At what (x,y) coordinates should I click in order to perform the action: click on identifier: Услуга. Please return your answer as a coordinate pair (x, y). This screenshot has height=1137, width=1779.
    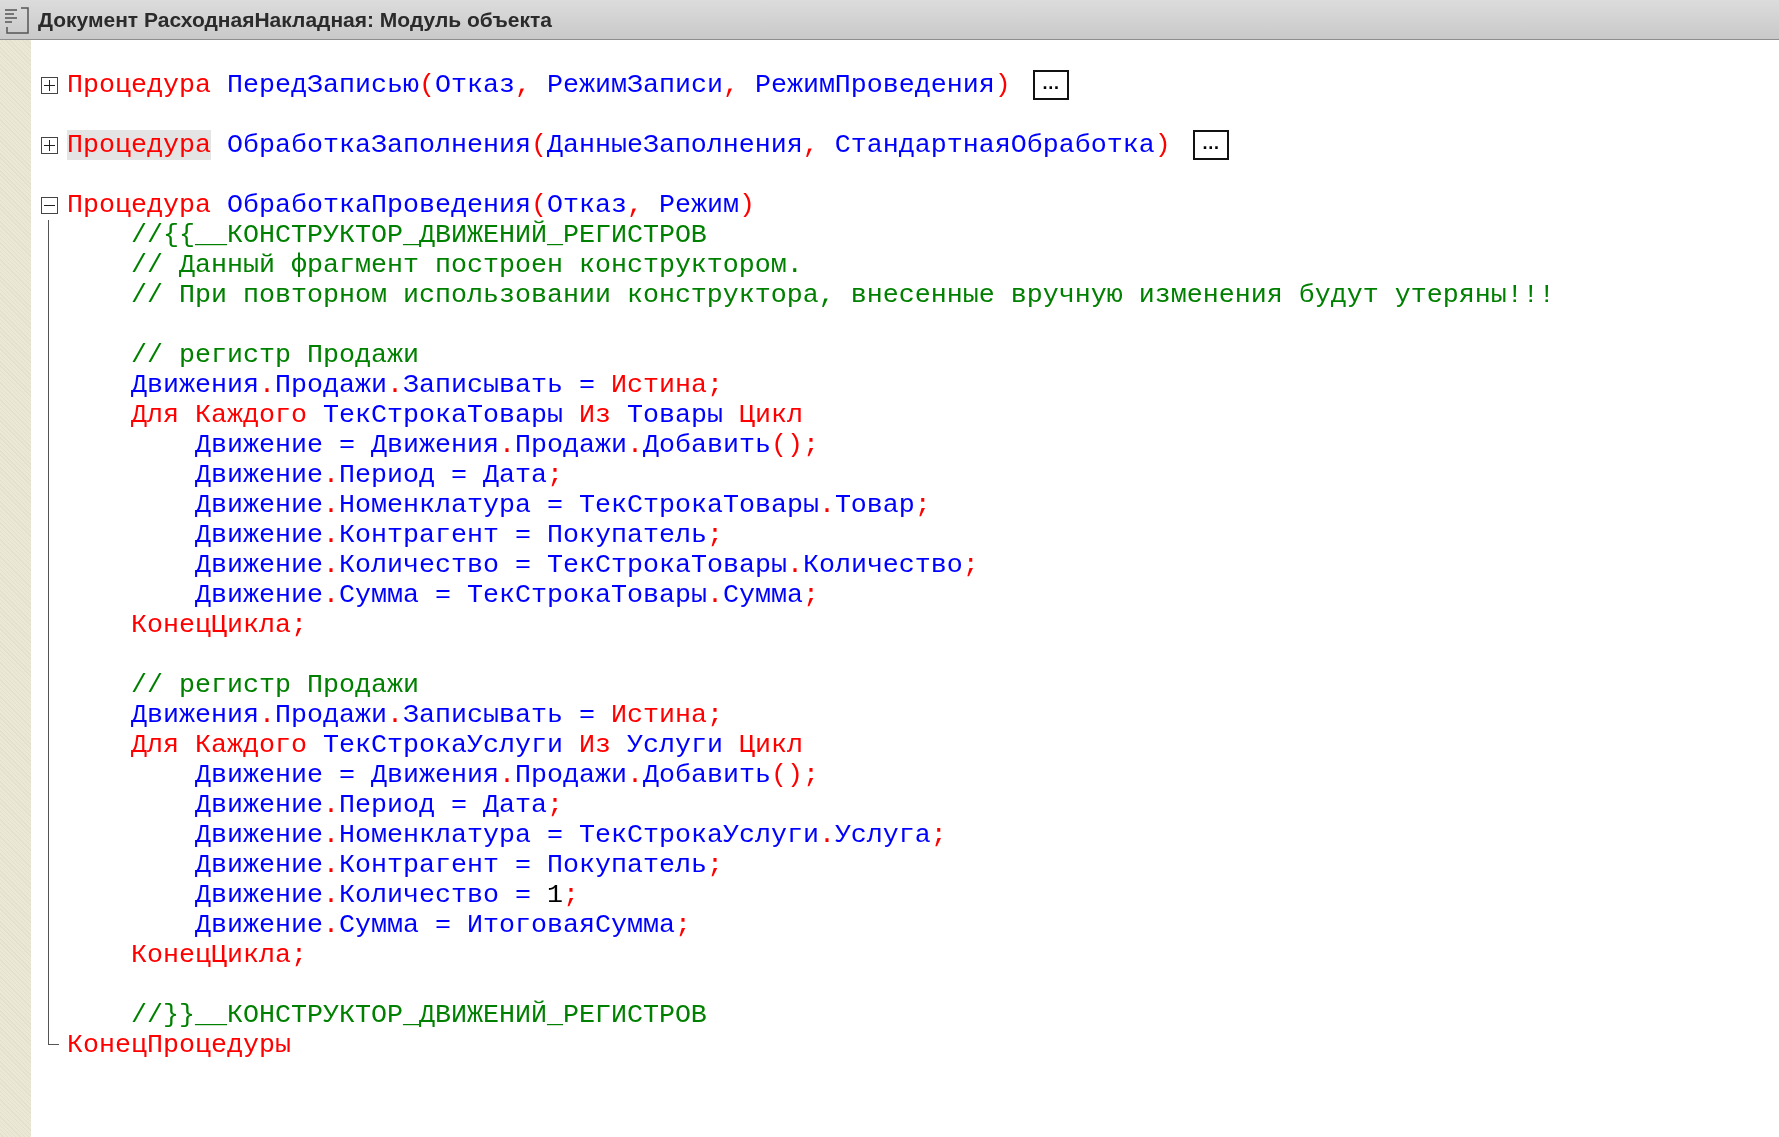
    Looking at the image, I should click on (882, 835).